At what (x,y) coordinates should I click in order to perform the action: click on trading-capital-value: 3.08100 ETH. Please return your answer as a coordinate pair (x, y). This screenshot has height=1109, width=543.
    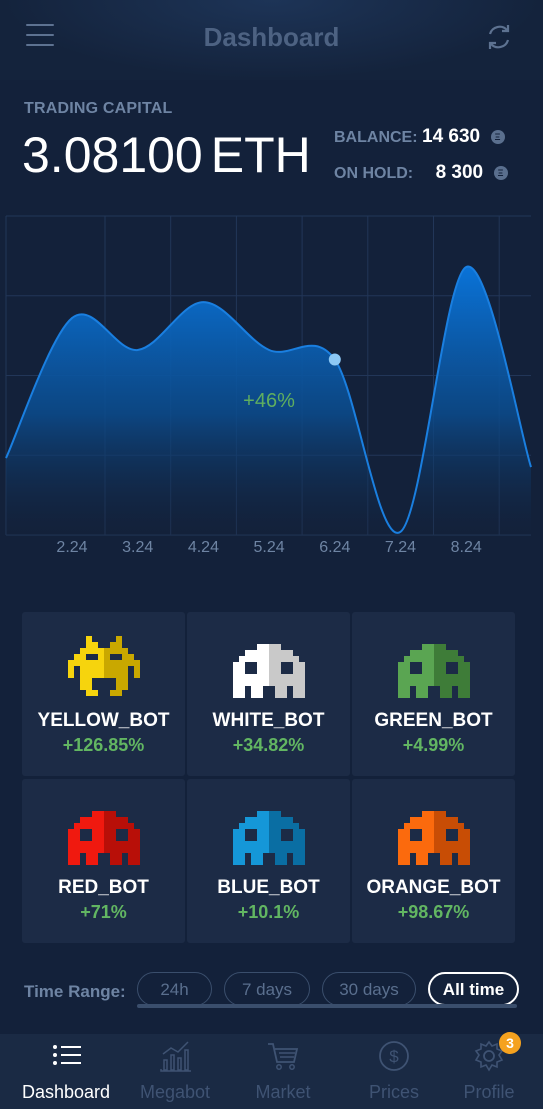
    Looking at the image, I should click on (166, 155).